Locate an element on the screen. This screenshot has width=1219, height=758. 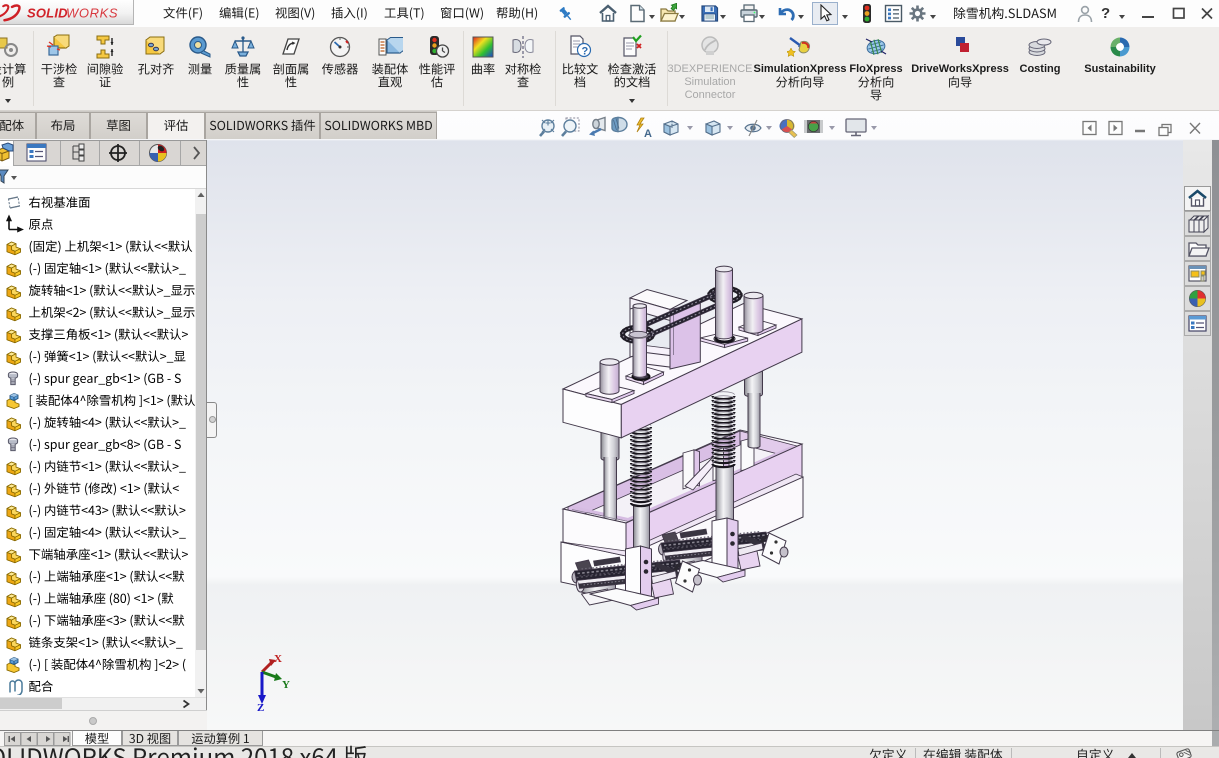
svg-text: Z is located at coordinates (260, 707).